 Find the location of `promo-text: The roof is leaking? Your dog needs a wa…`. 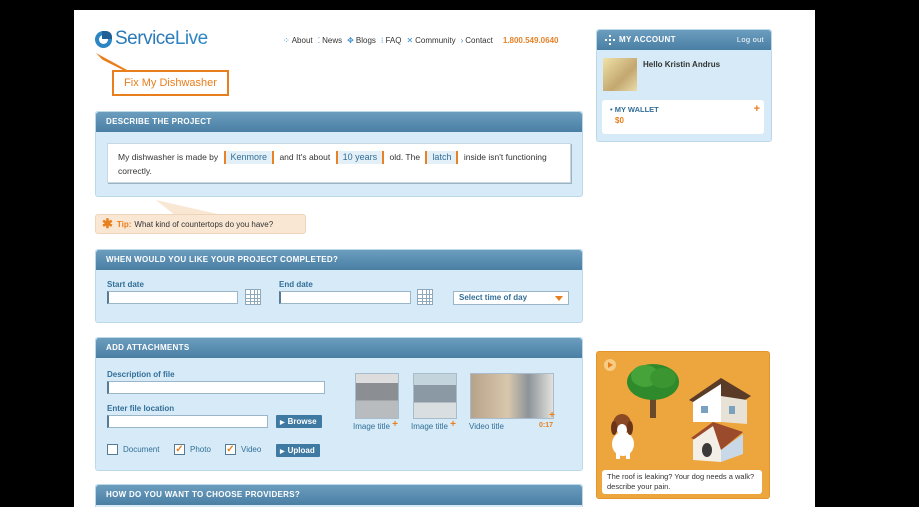

promo-text: The roof is leaking? Your dog needs a wa… is located at coordinates (682, 482).